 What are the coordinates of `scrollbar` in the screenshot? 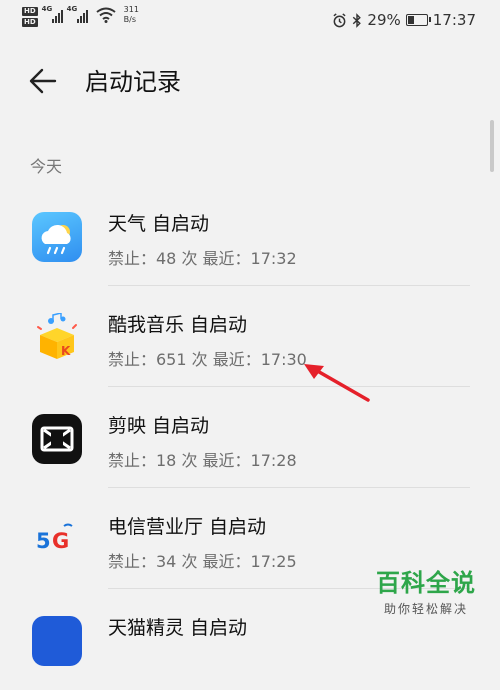 It's located at (492, 146).